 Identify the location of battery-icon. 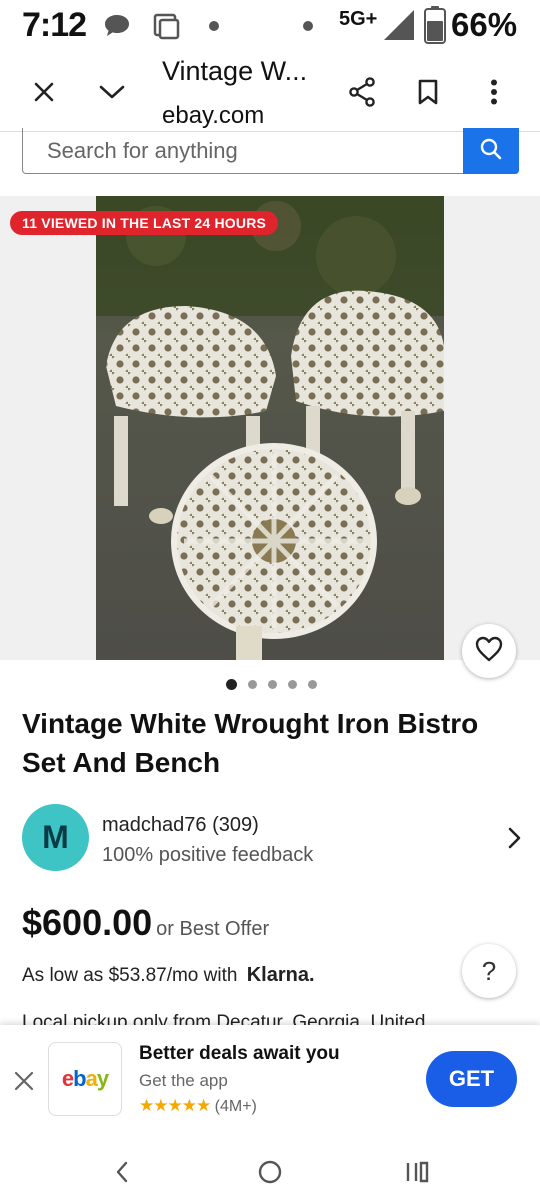
(435, 27).